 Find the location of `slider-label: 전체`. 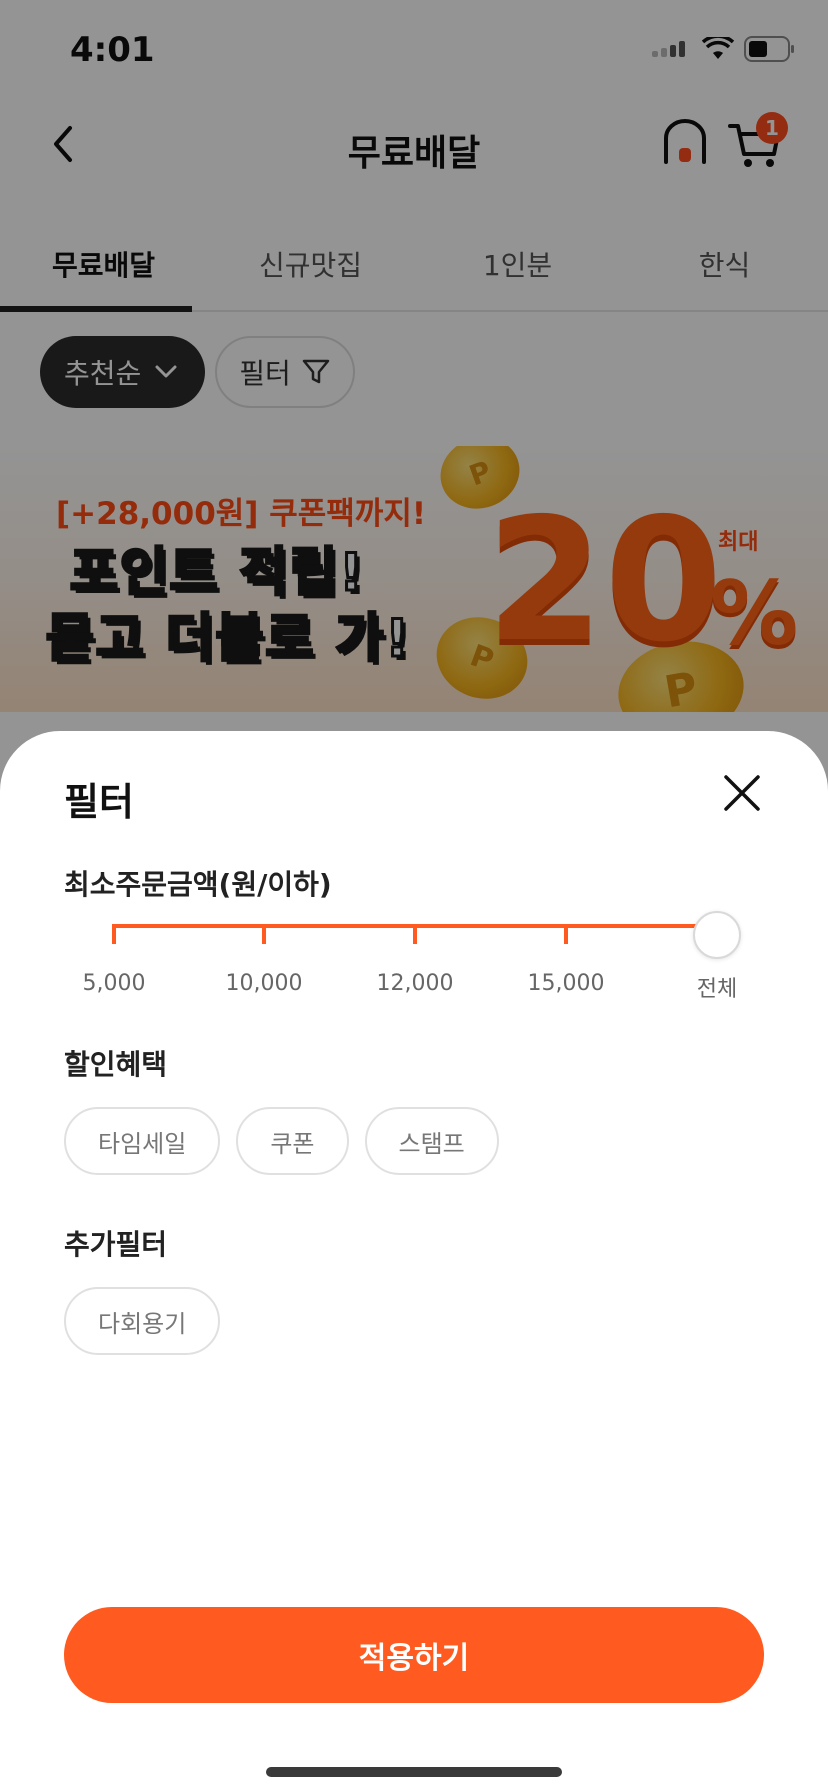

slider-label: 전체 is located at coordinates (717, 987).